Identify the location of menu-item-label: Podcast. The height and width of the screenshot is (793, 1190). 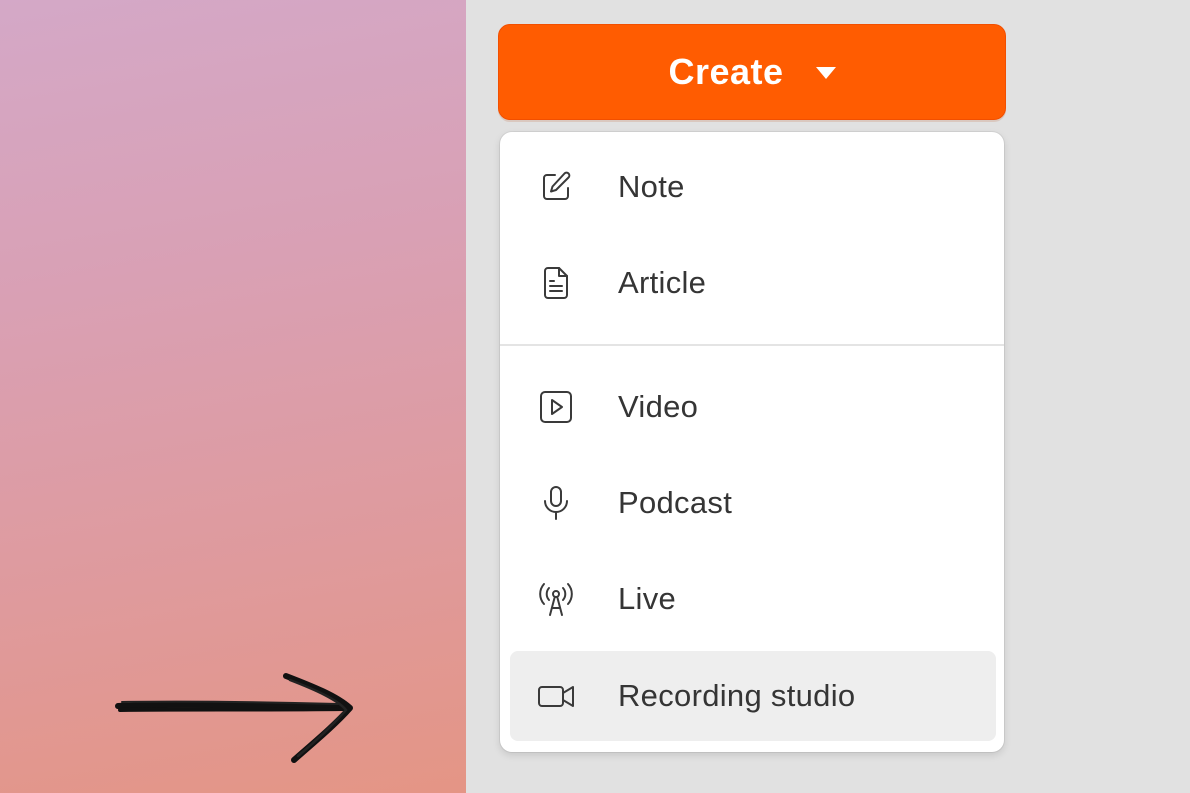
(675, 502).